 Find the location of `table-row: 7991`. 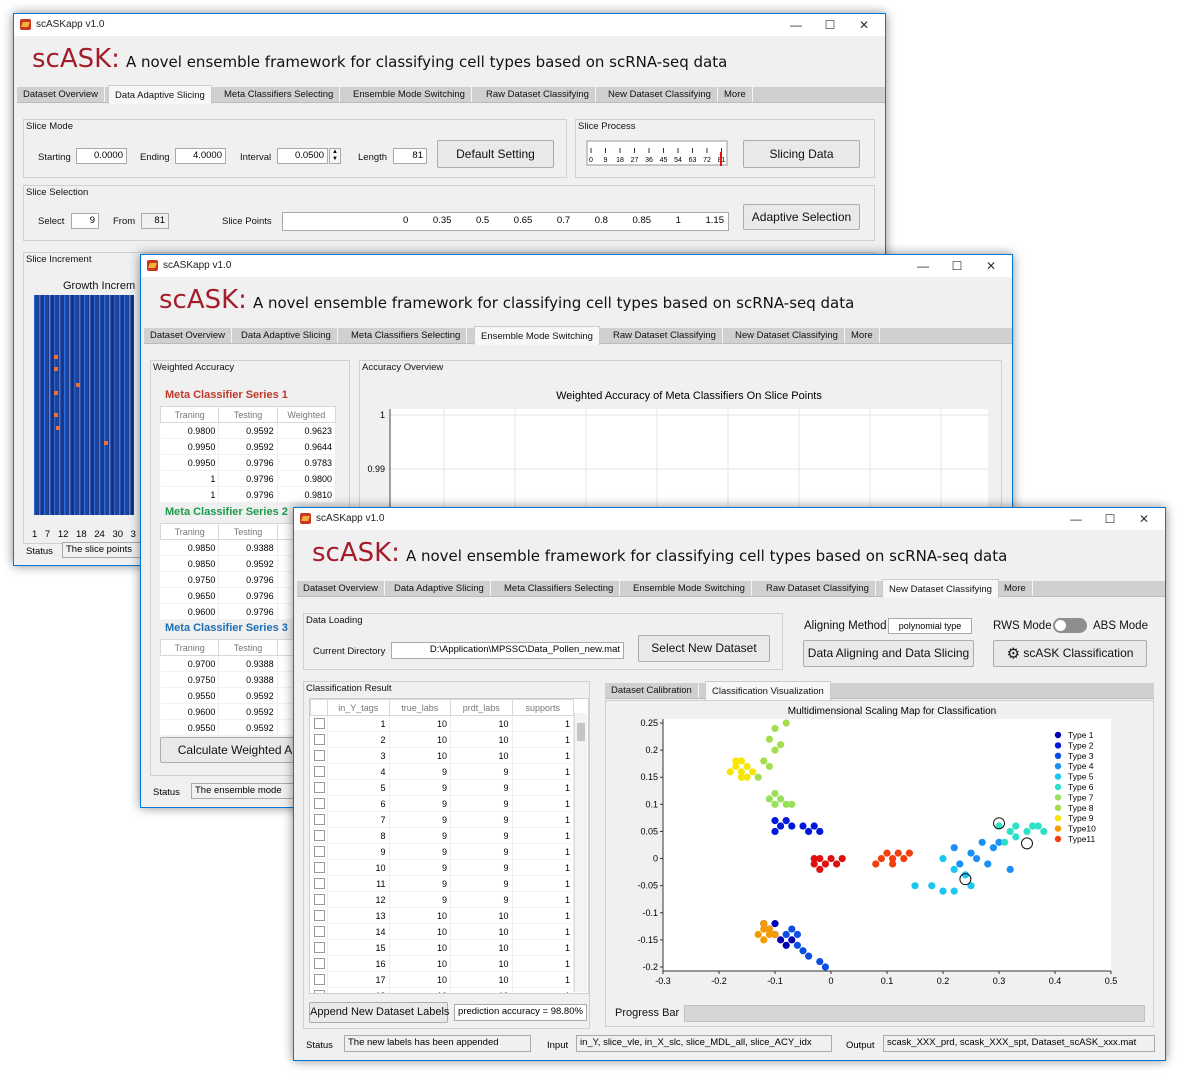

table-row: 7991 is located at coordinates (442, 819).